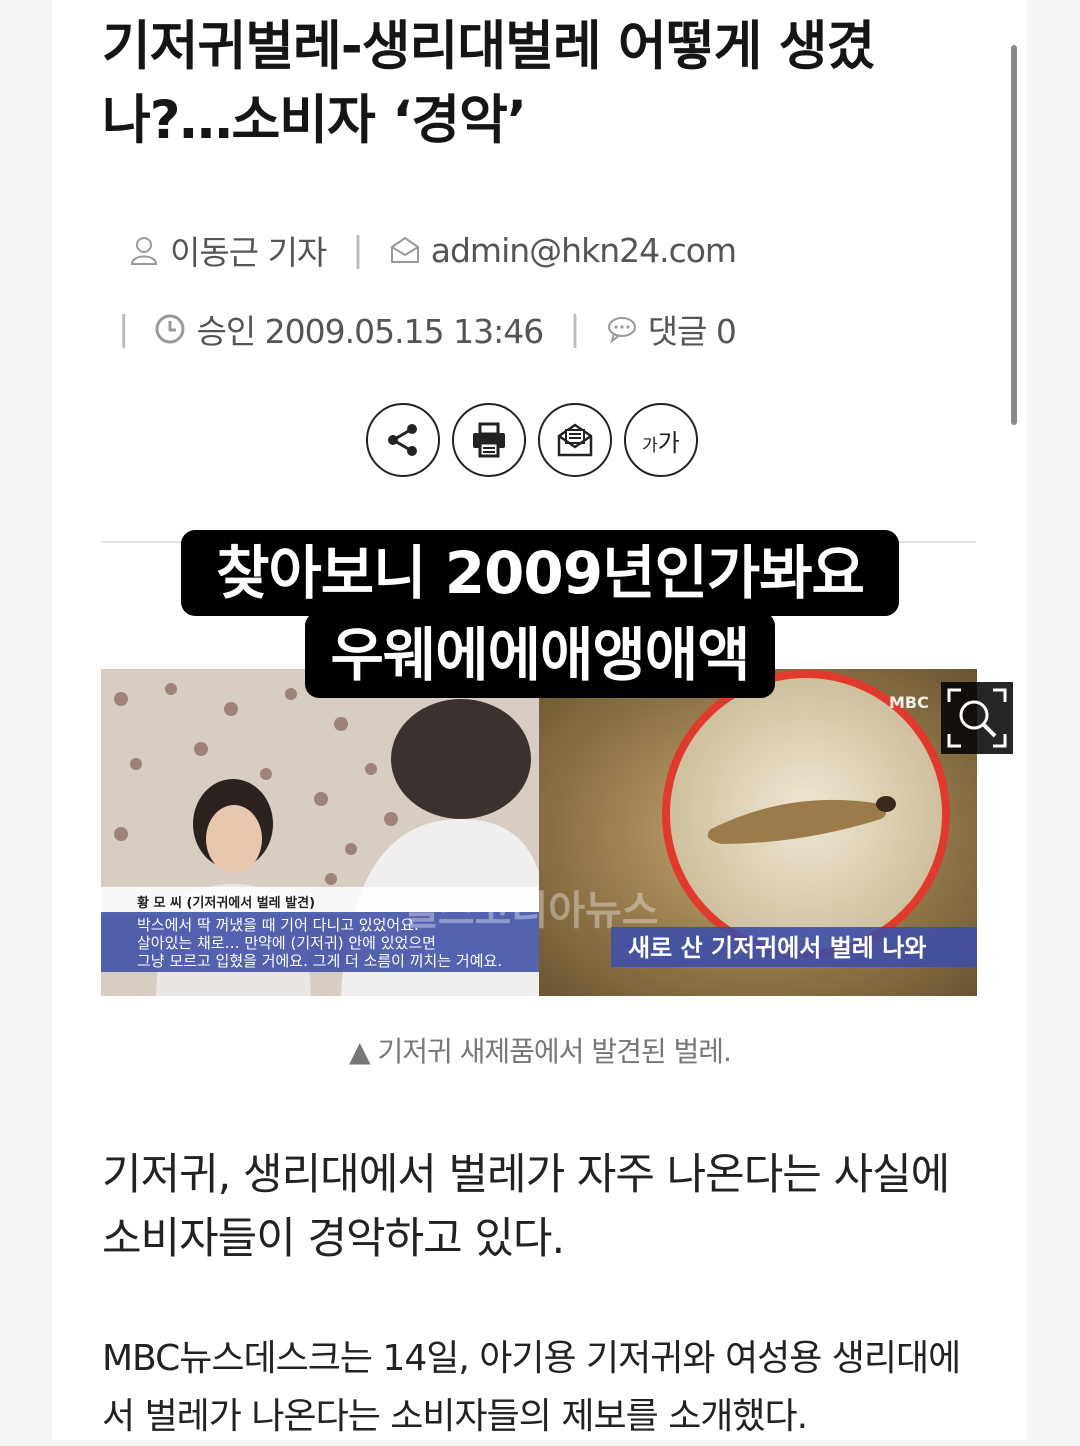 The height and width of the screenshot is (1446, 1080). Describe the element at coordinates (248, 252) in the screenshot. I see `author-name: 이동근 기자` at that location.